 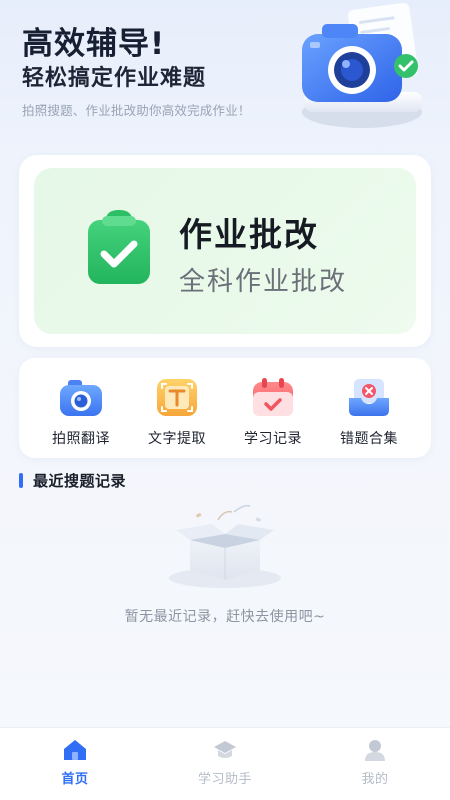 I want to click on clipboard-check-icon, so click(x=119, y=247).